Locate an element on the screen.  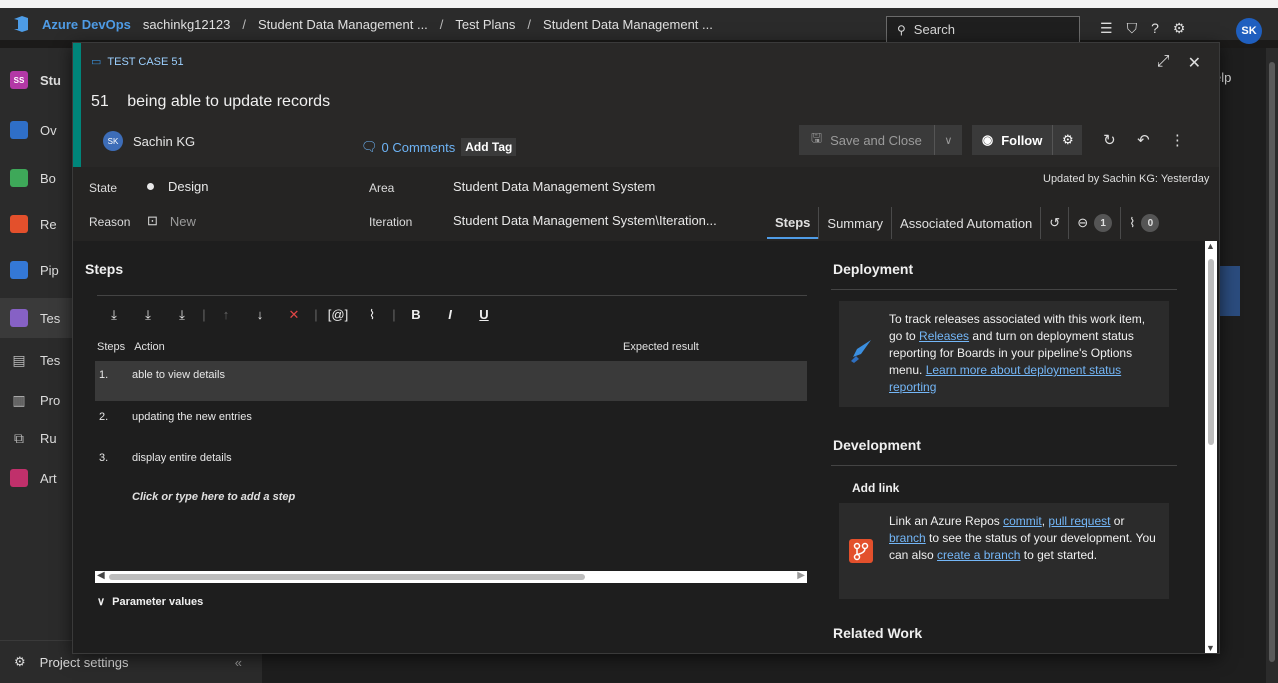
updated-by-text: Updated by Sachin KG: Yesterday is located at coordinates (1126, 179).